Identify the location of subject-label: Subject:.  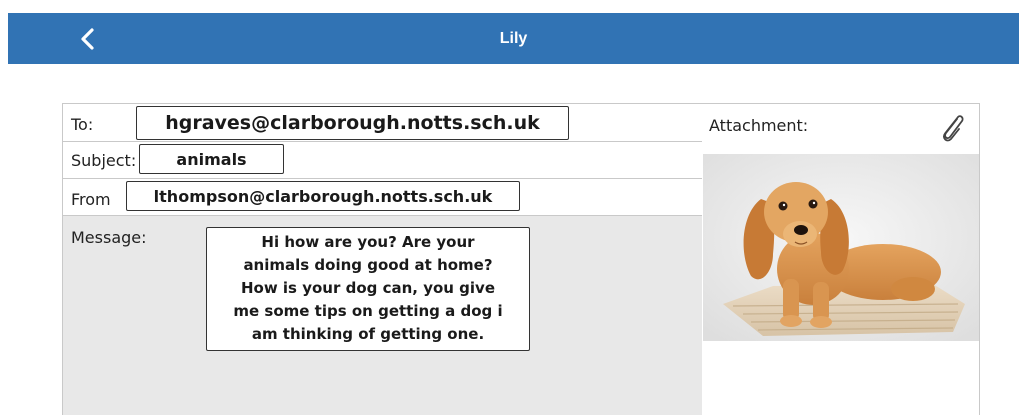
(104, 160).